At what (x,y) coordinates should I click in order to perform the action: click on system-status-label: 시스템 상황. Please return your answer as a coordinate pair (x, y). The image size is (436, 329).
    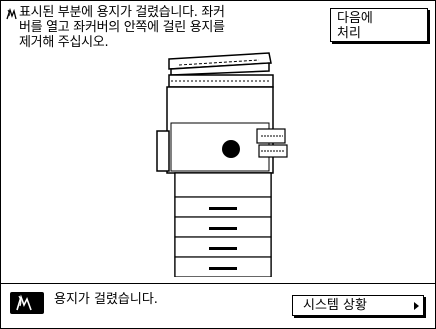
    Looking at the image, I should click on (335, 305).